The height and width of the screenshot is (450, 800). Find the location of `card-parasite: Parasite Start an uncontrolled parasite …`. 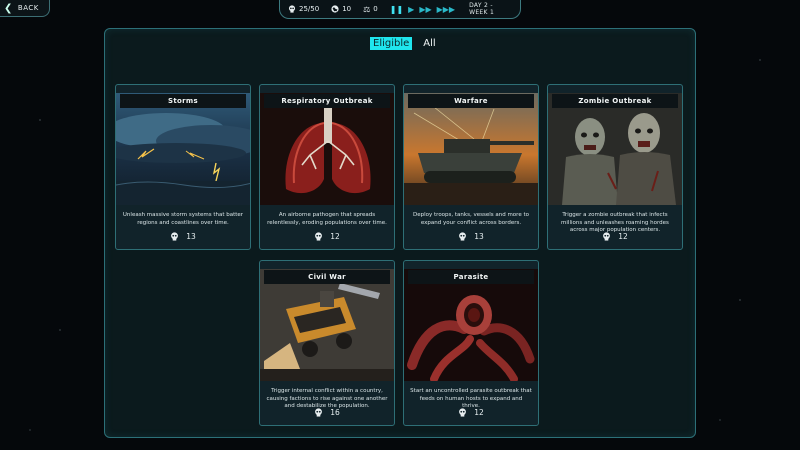

card-parasite: Parasite Start an uncontrolled parasite … is located at coordinates (471, 343).